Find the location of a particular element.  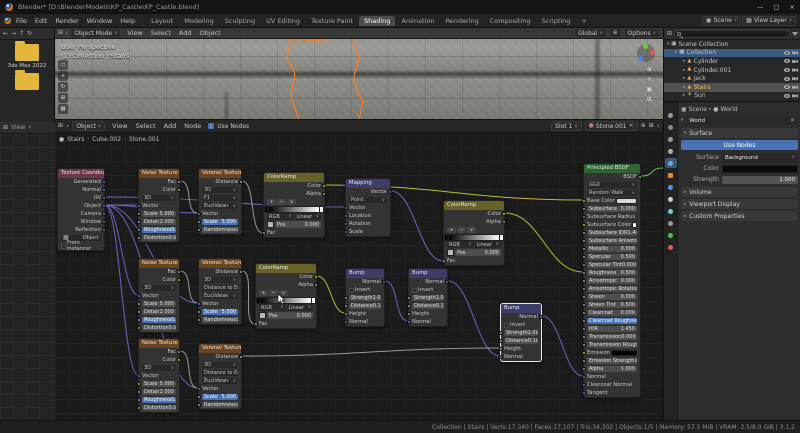

node-row-val: Specular Tint 0.000 is located at coordinates (611, 265).